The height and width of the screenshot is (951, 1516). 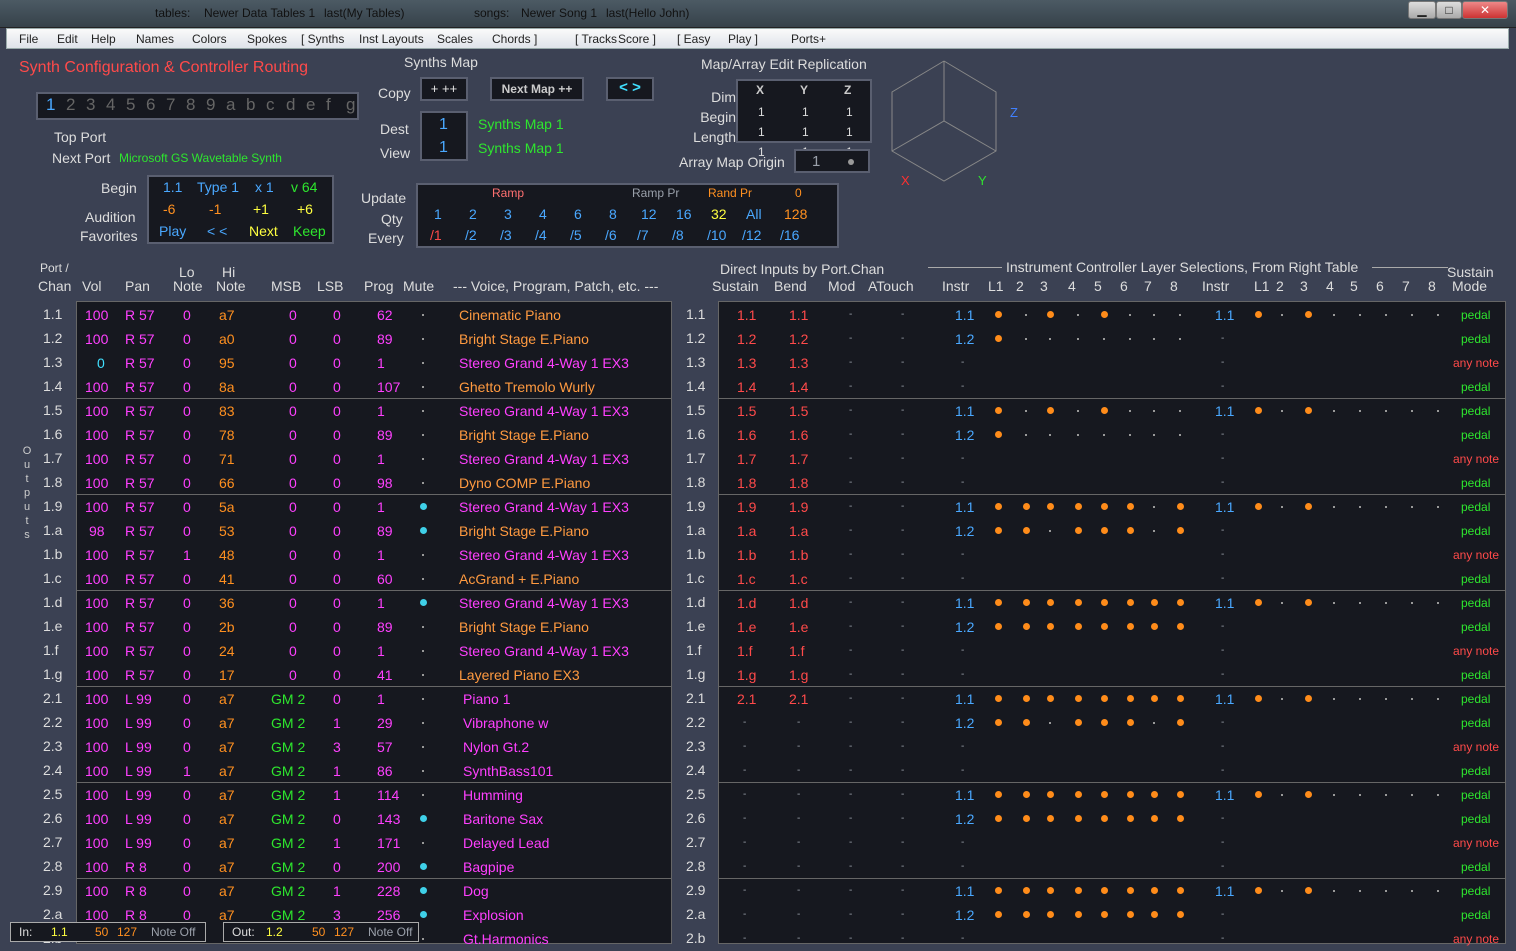 What do you see at coordinates (1112, 891) in the screenshot?
I see `controller-row: - - - - 1.1 1.1 pedal` at bounding box center [1112, 891].